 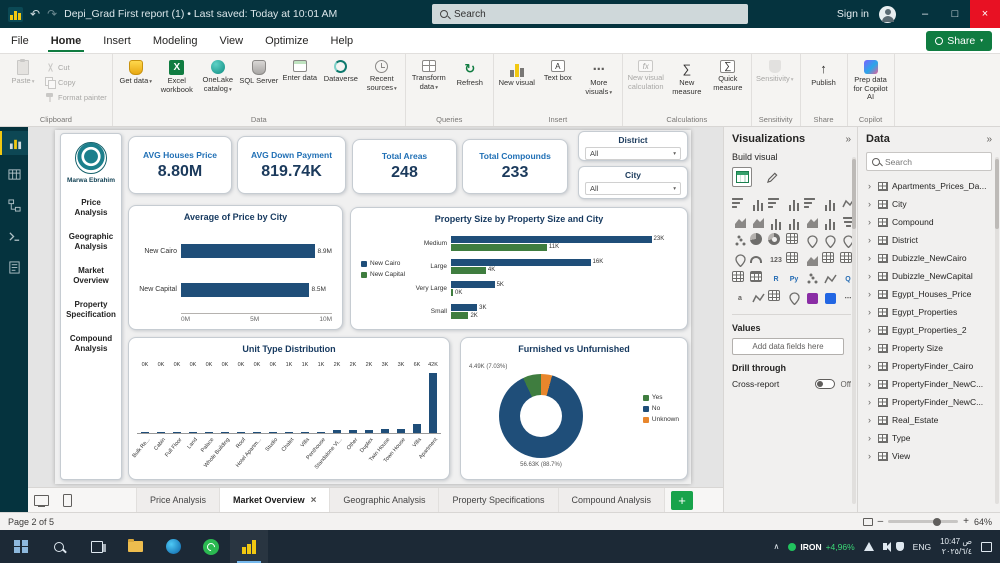 I want to click on whatsapp-taskbar-icon, so click(x=211, y=546).